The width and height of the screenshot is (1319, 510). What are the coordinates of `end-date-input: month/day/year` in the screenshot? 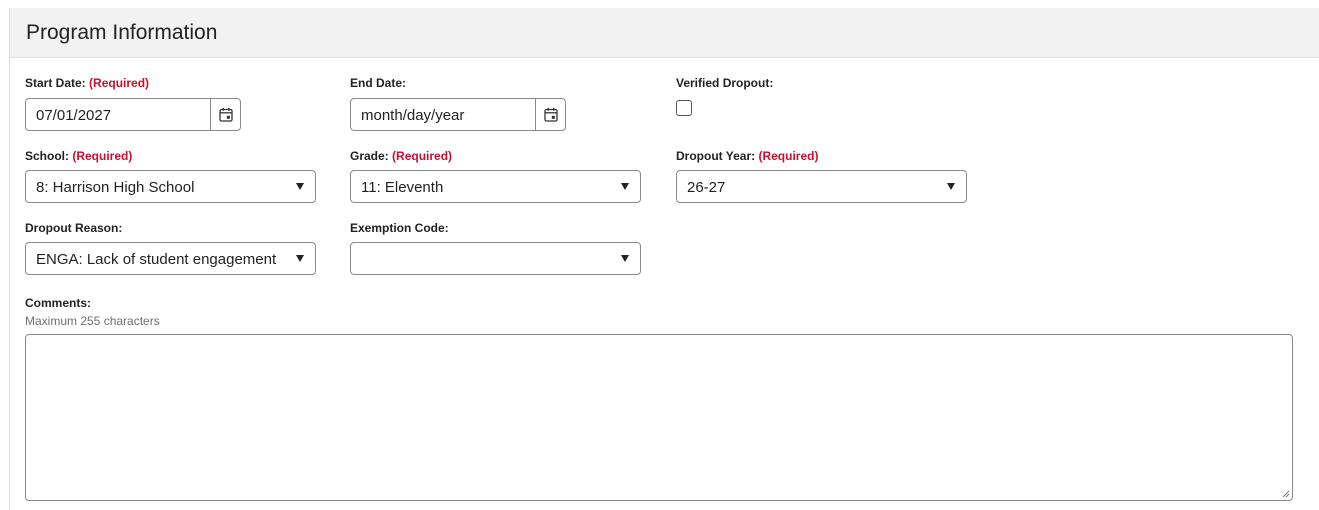 It's located at (458, 114).